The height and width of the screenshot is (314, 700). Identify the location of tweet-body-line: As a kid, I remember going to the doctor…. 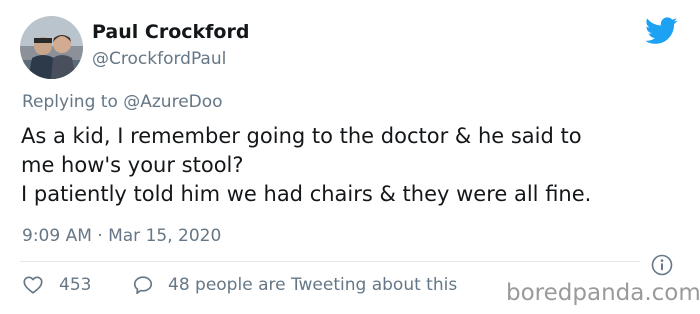
(301, 136).